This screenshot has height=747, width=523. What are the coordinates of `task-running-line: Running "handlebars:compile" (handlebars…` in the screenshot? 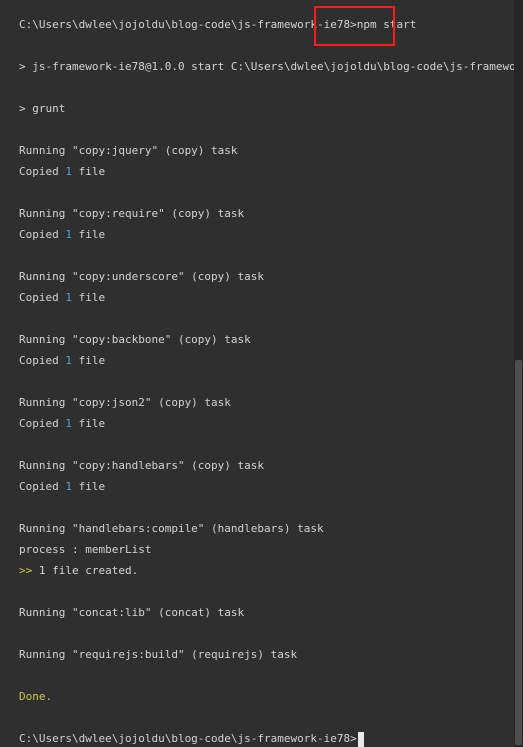 It's located at (171, 528).